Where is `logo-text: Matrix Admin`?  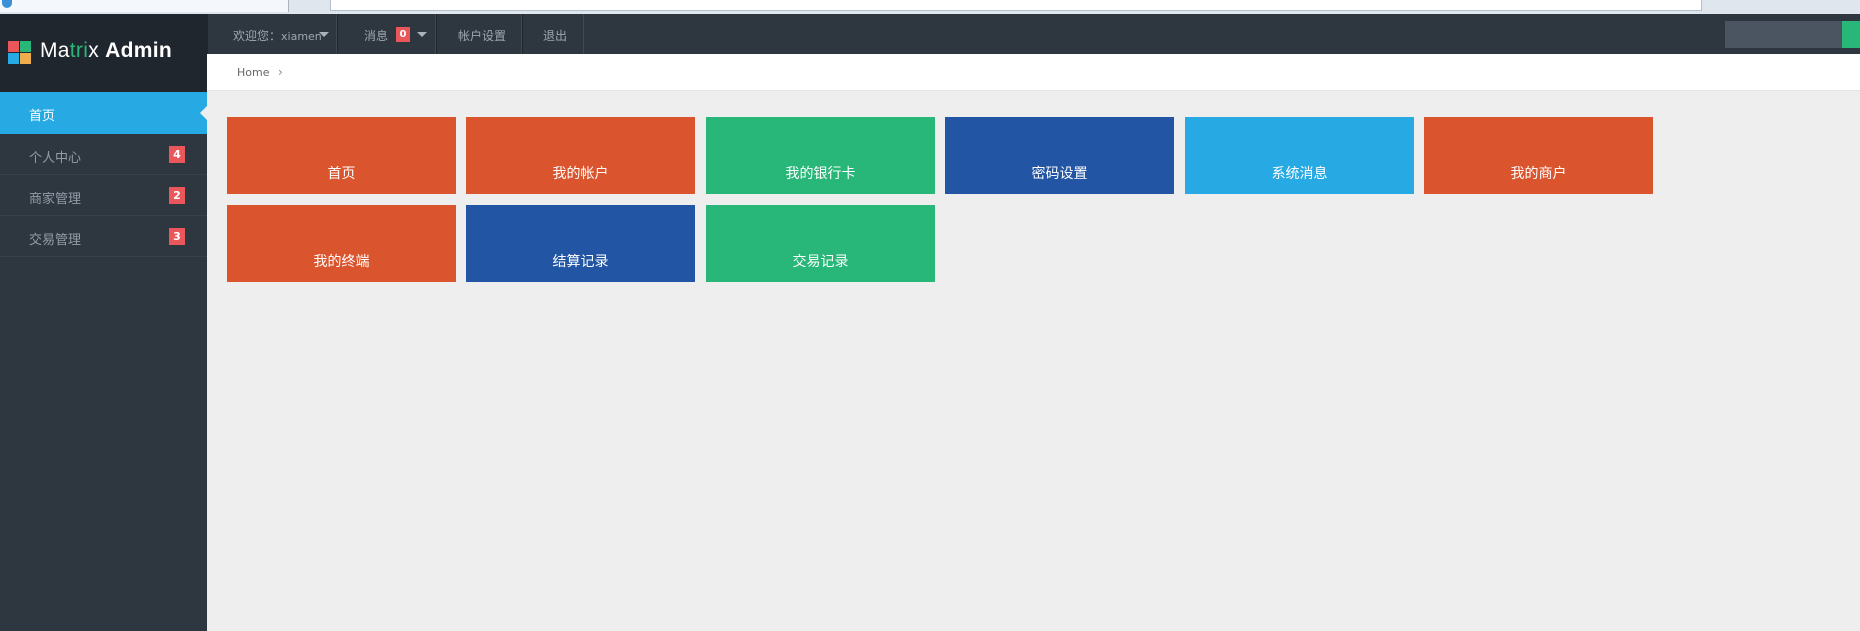 logo-text: Matrix Admin is located at coordinates (106, 51).